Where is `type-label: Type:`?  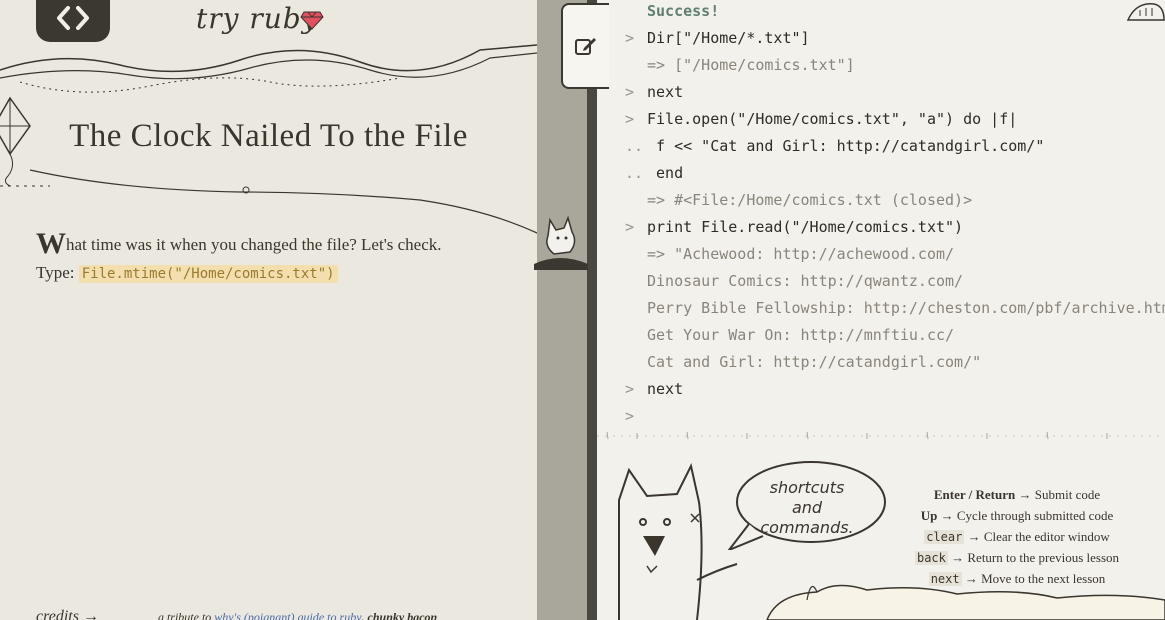 type-label: Type: is located at coordinates (55, 272).